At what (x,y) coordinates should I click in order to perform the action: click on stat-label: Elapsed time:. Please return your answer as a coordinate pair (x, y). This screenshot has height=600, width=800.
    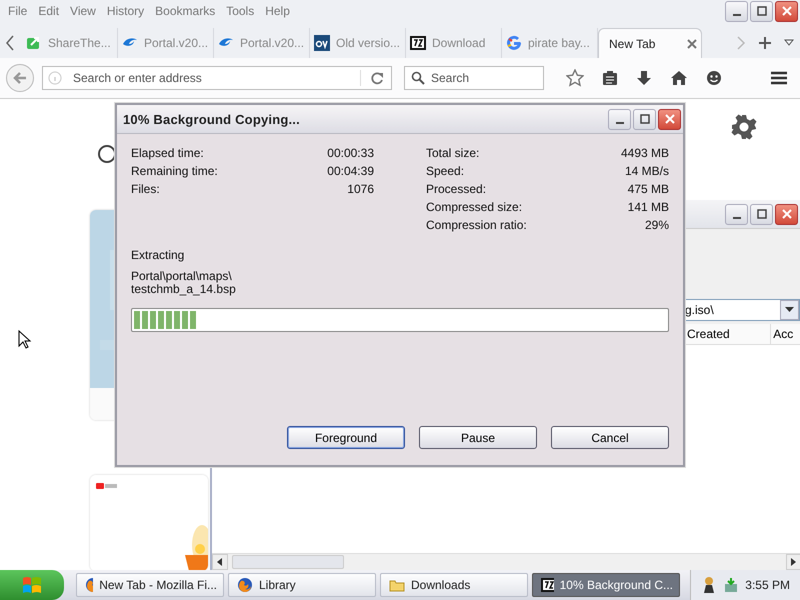
    Looking at the image, I should click on (167, 153).